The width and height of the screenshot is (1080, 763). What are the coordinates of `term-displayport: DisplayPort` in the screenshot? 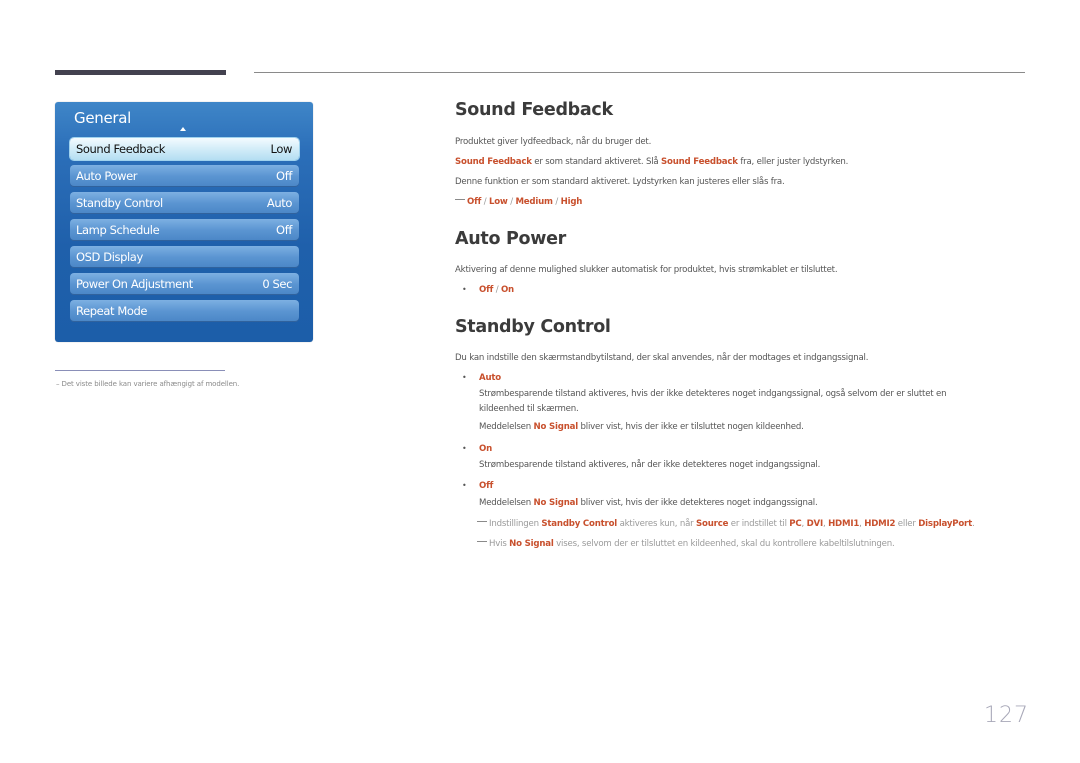 It's located at (945, 524).